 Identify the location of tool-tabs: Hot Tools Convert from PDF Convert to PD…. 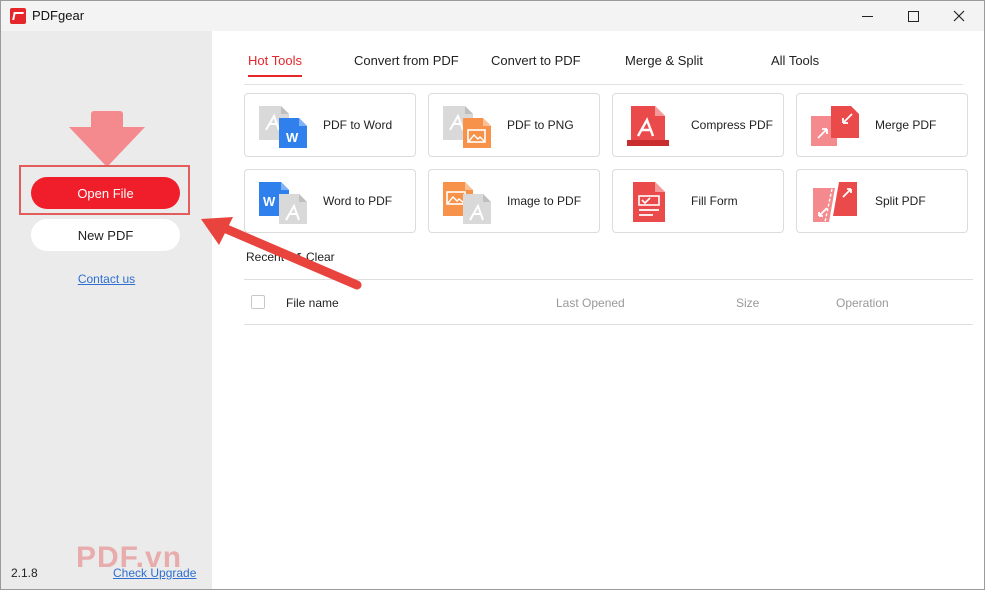
(603, 69).